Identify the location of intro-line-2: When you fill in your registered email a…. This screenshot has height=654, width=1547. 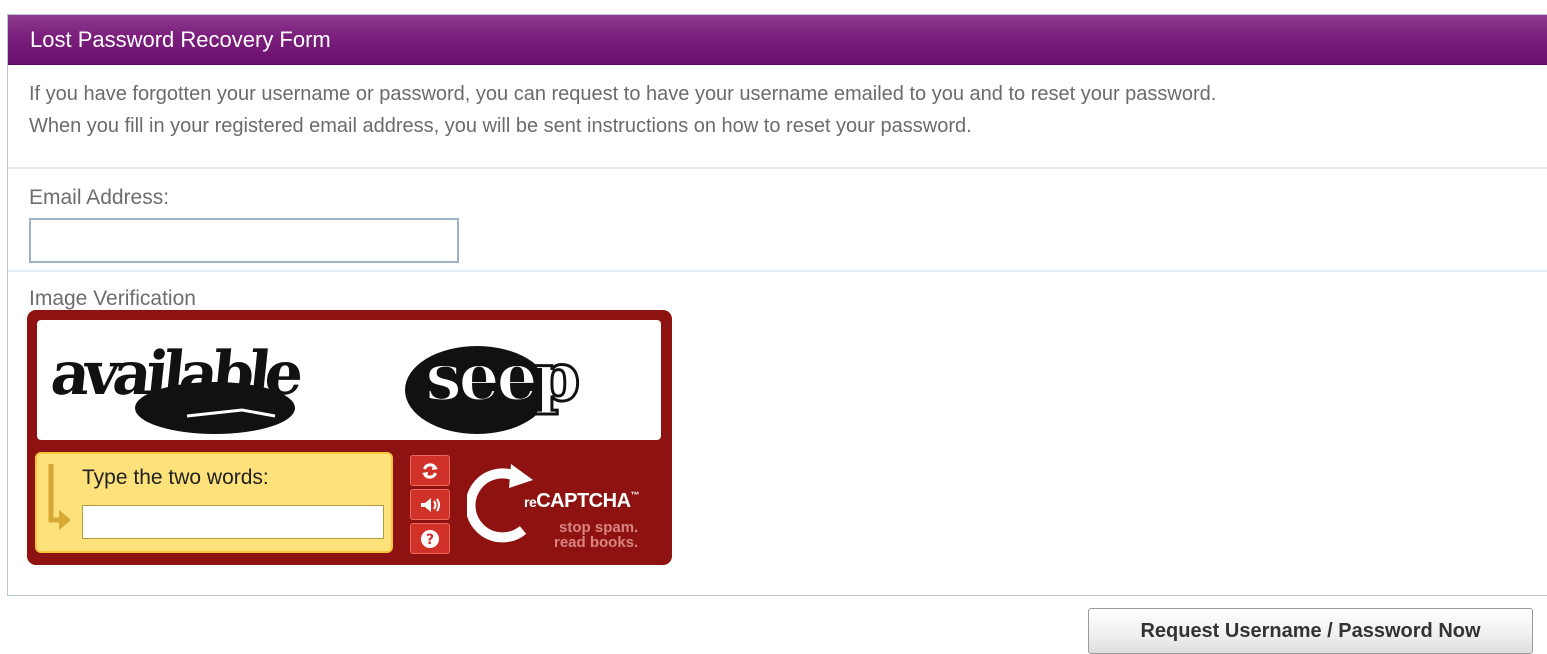
(500, 126).